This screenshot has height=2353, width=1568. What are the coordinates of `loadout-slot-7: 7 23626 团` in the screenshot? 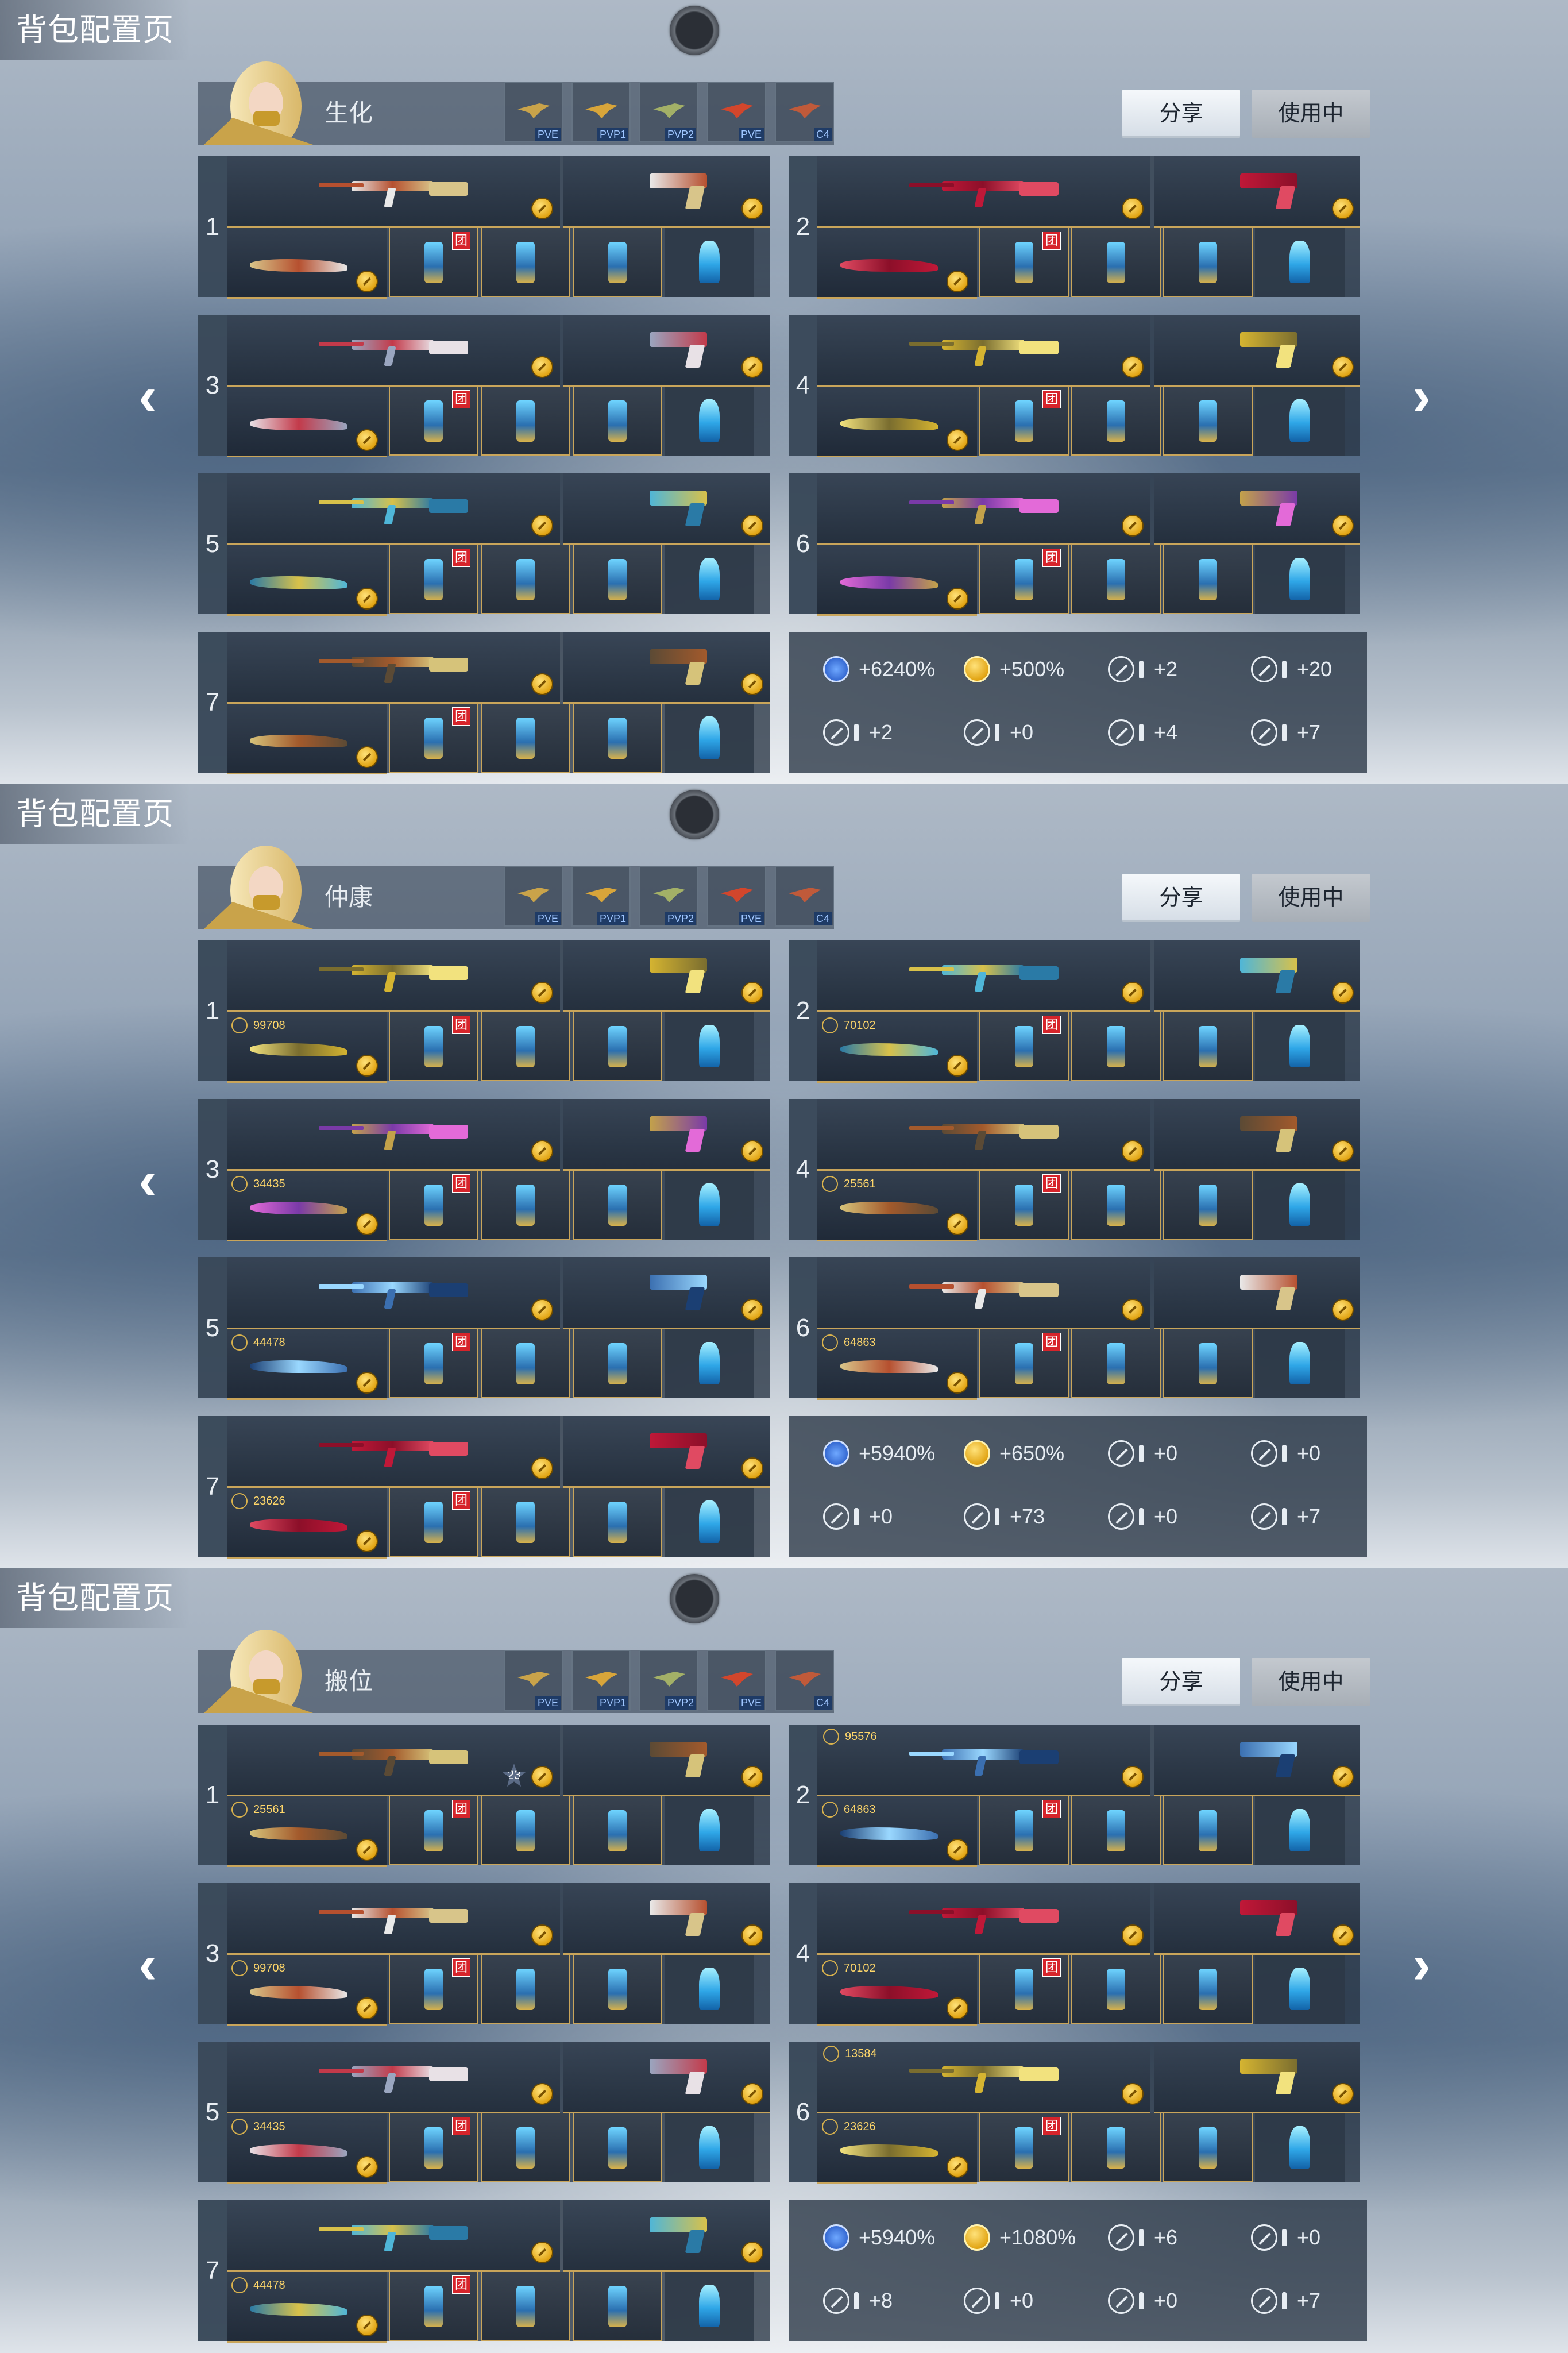 It's located at (484, 1487).